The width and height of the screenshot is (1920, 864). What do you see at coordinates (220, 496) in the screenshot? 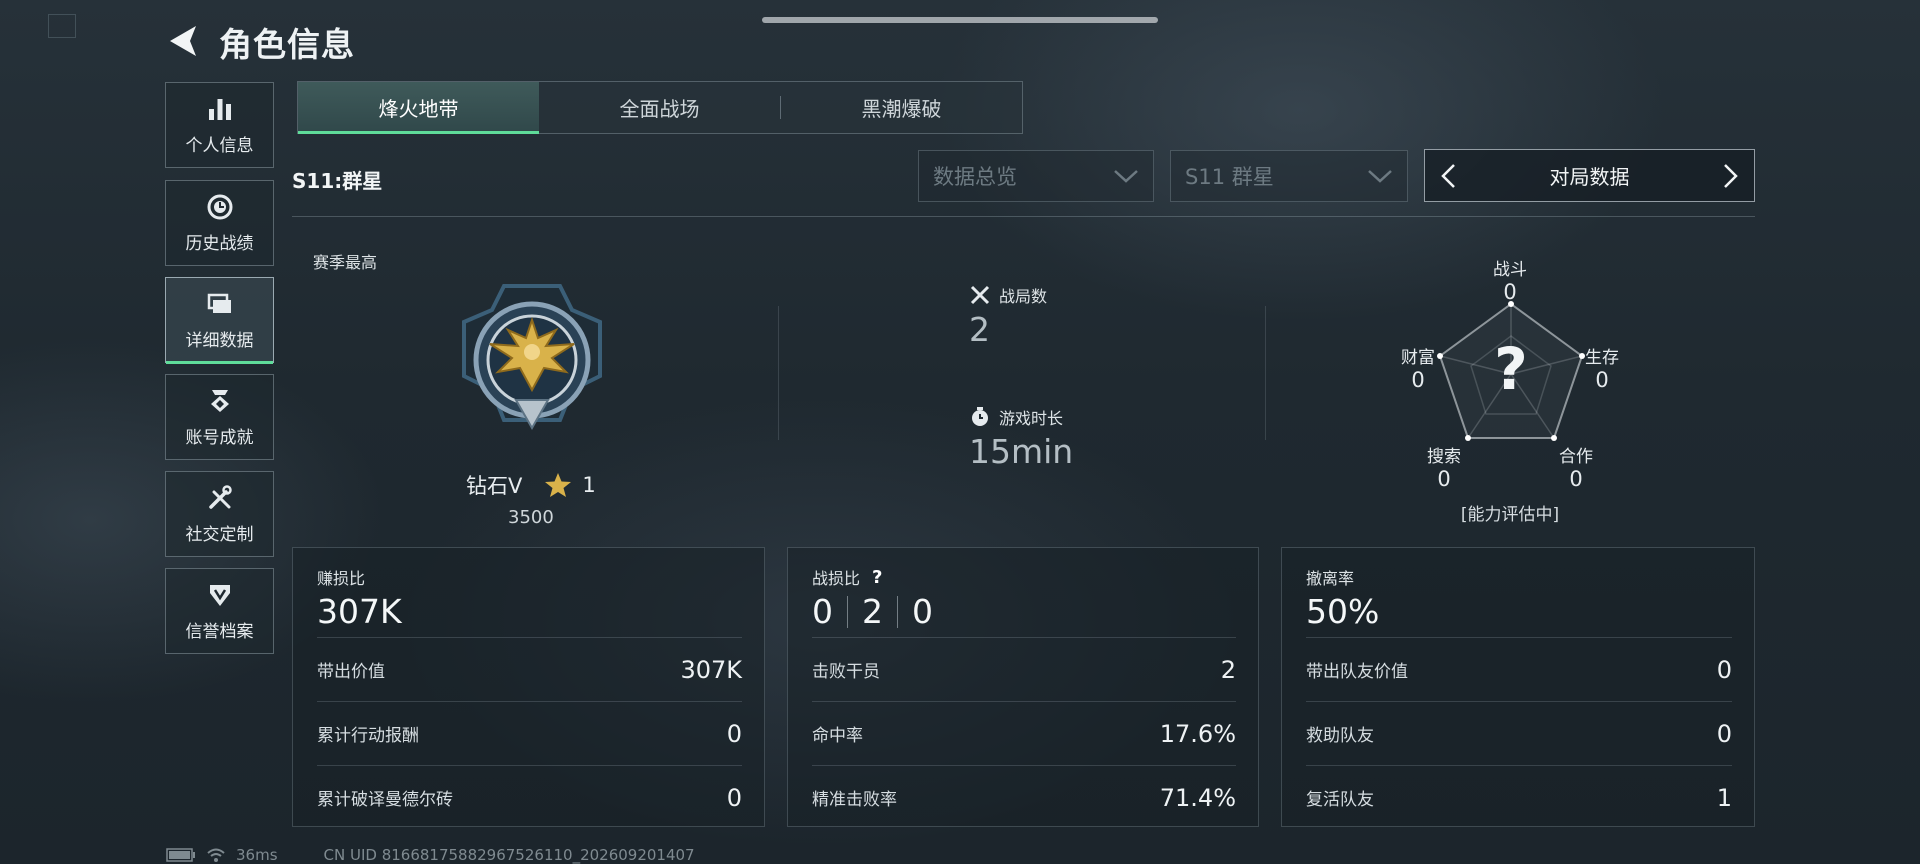
I see `tools-icon` at bounding box center [220, 496].